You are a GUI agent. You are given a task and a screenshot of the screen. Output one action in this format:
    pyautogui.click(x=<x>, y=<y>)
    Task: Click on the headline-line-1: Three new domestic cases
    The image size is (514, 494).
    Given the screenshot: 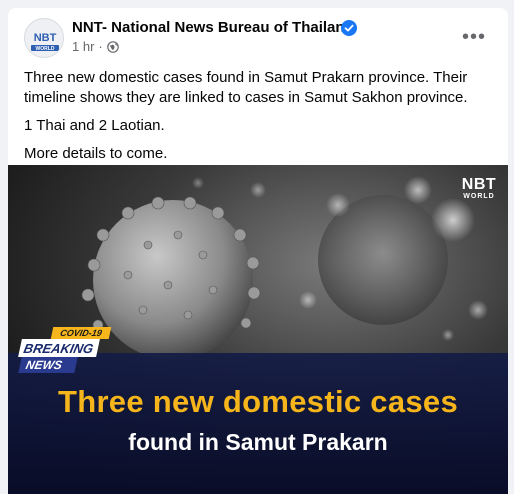 What is the action you would take?
    pyautogui.click(x=258, y=401)
    